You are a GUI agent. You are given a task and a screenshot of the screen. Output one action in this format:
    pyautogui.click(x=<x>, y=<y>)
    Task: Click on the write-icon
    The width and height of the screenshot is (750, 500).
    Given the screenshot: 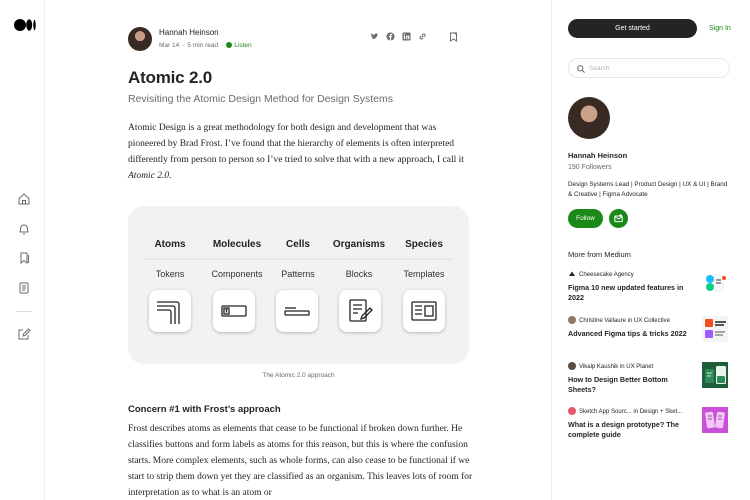 What is the action you would take?
    pyautogui.click(x=24, y=334)
    